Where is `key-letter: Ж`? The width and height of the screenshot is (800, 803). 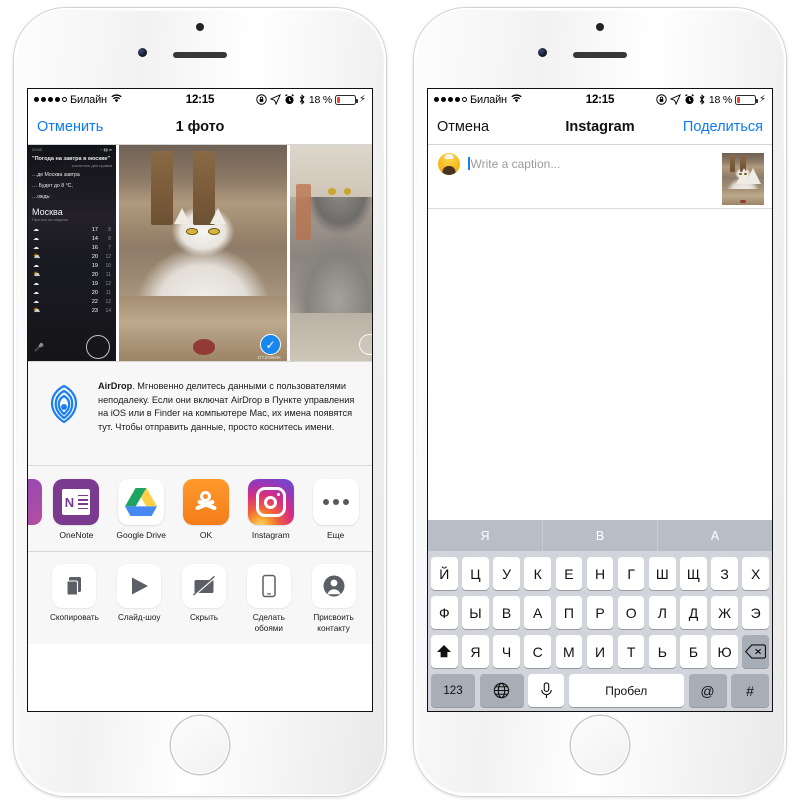 key-letter: Ж is located at coordinates (724, 612).